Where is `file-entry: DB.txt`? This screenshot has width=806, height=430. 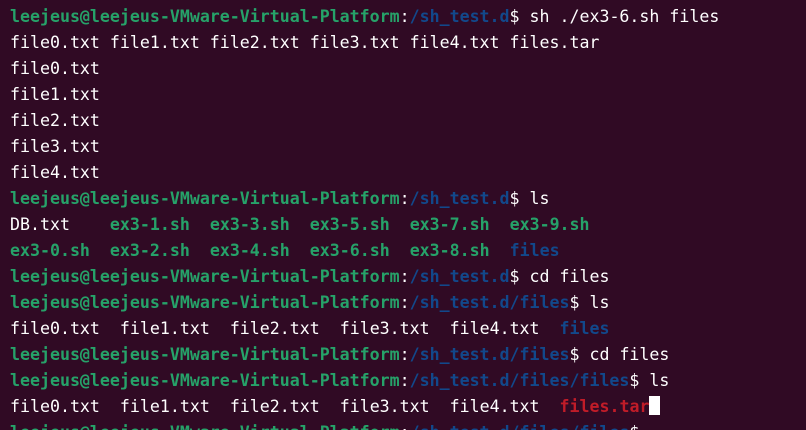
file-entry: DB.txt is located at coordinates (40, 224).